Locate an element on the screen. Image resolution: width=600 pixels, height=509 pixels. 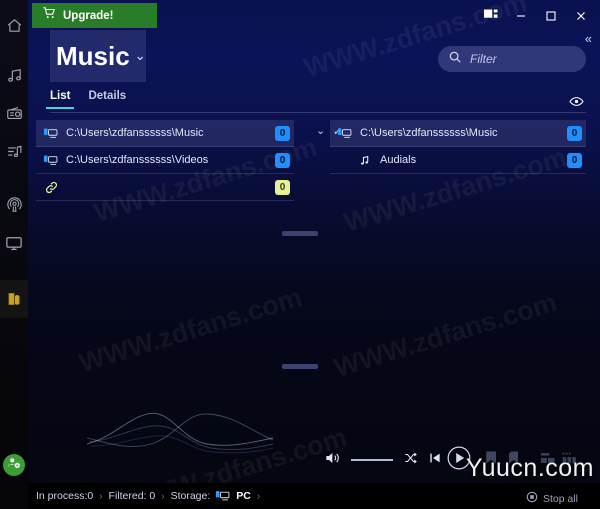
collapse-panel-button: « is located at coordinates (588, 38).